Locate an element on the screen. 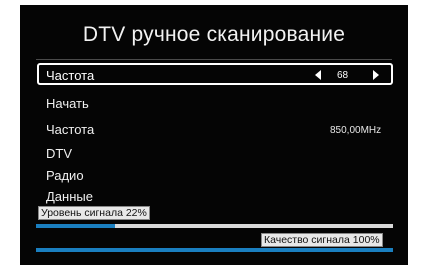  signal-quality-bar is located at coordinates (214, 250).